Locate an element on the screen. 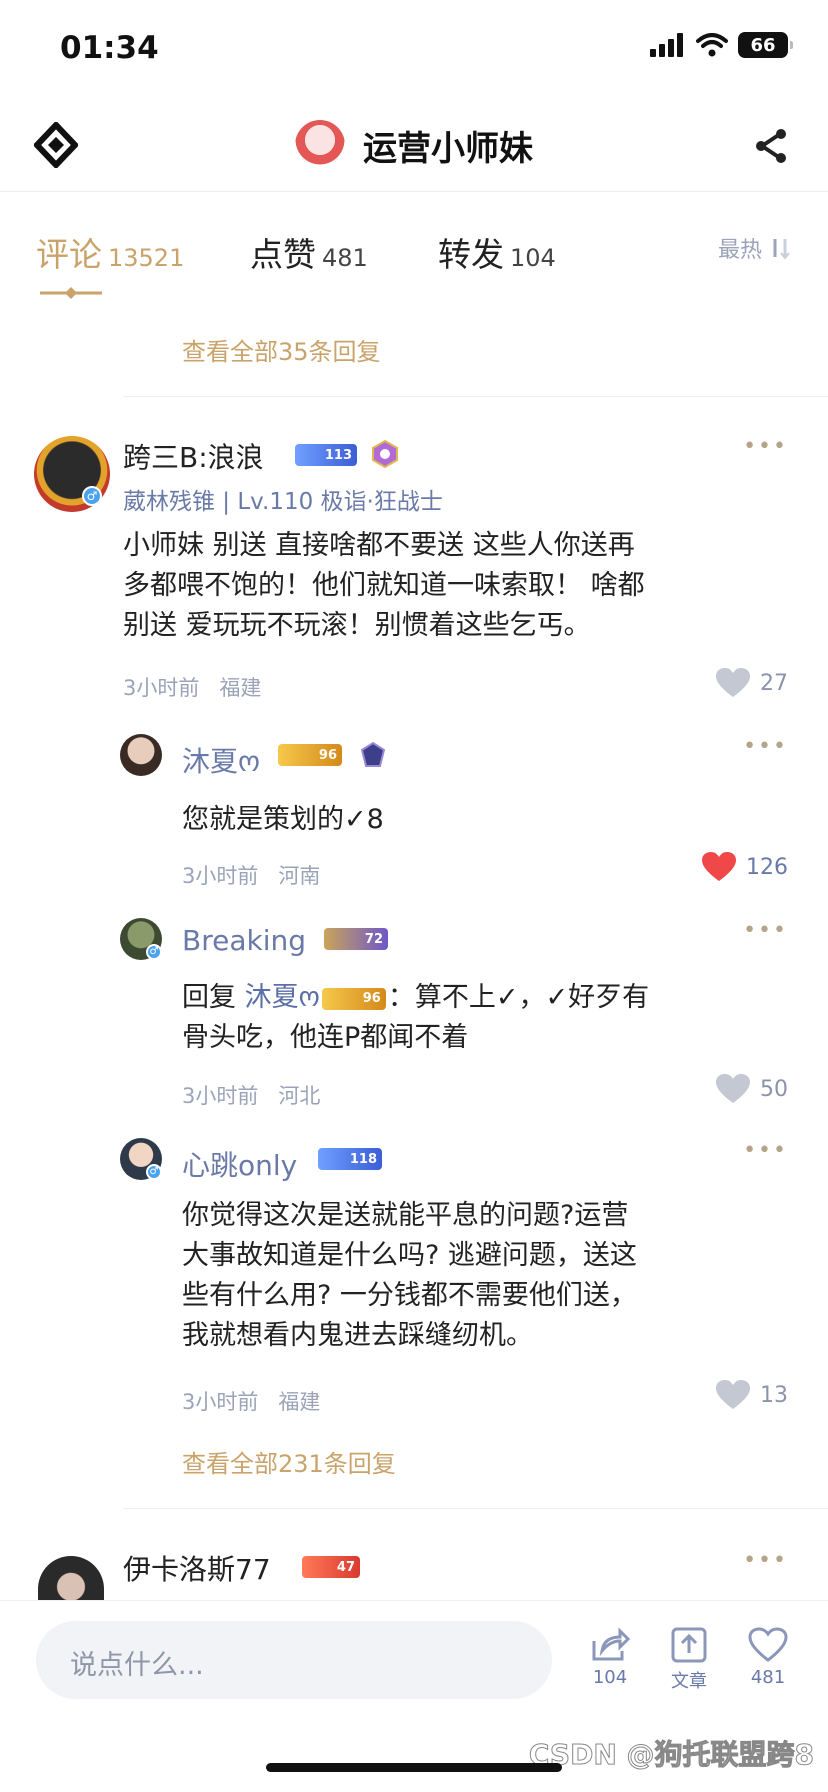 The image size is (828, 1792). reply-meta: 3小时前 福建 is located at coordinates (251, 1401).